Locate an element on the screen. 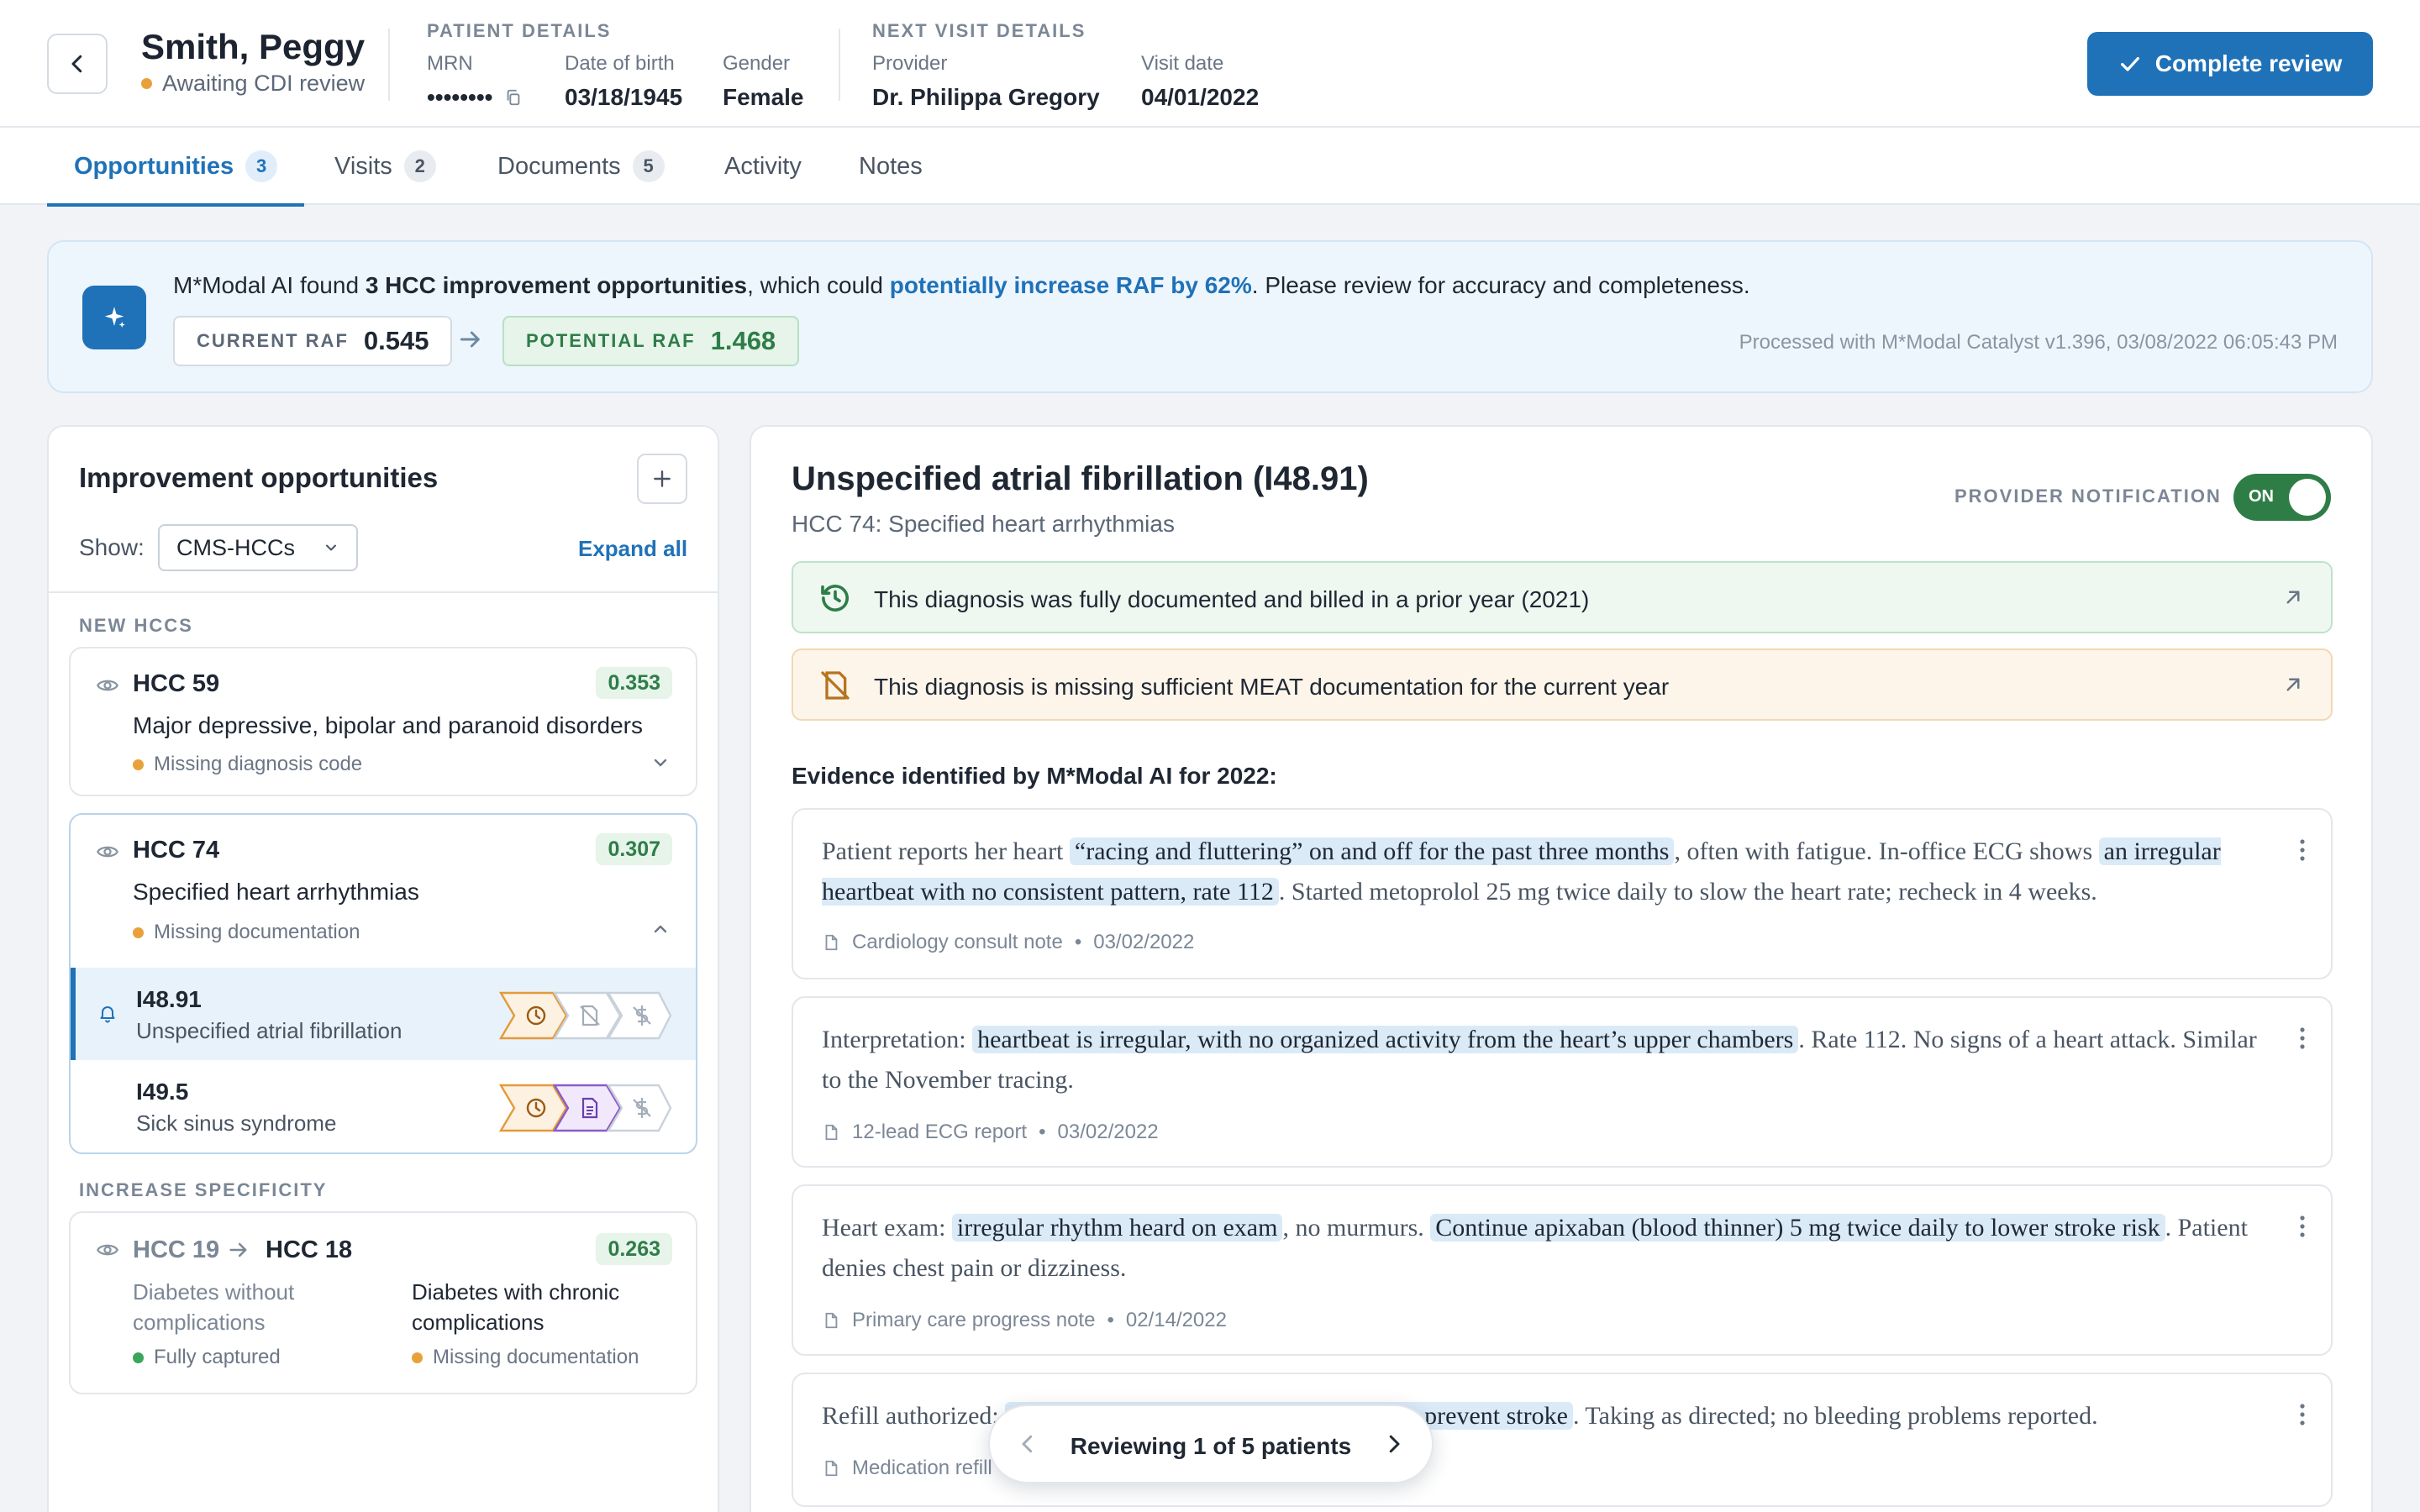 The width and height of the screenshot is (2420, 1512). evidence-date: 03/02/2022 is located at coordinates (1144, 942).